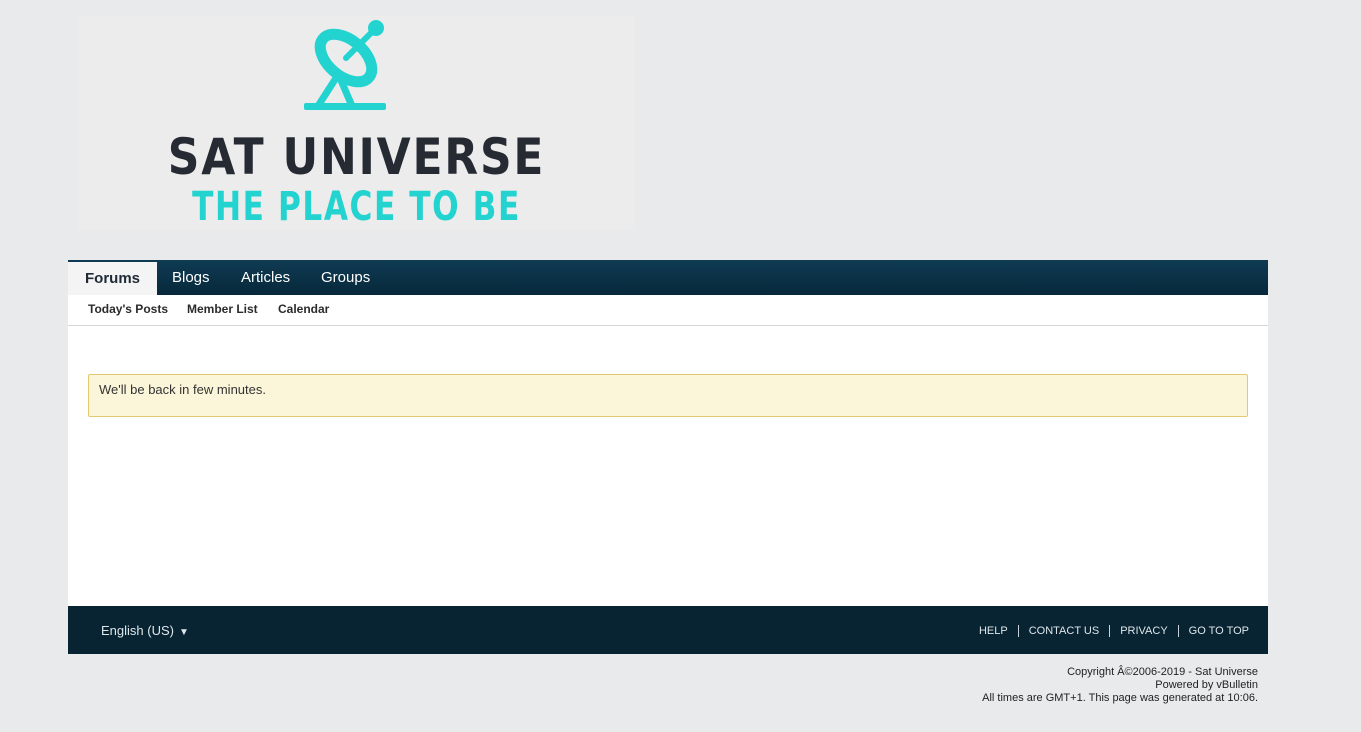 The width and height of the screenshot is (1361, 732). Describe the element at coordinates (1206, 685) in the screenshot. I see `powered-by-text: Powered by vBulletin` at that location.